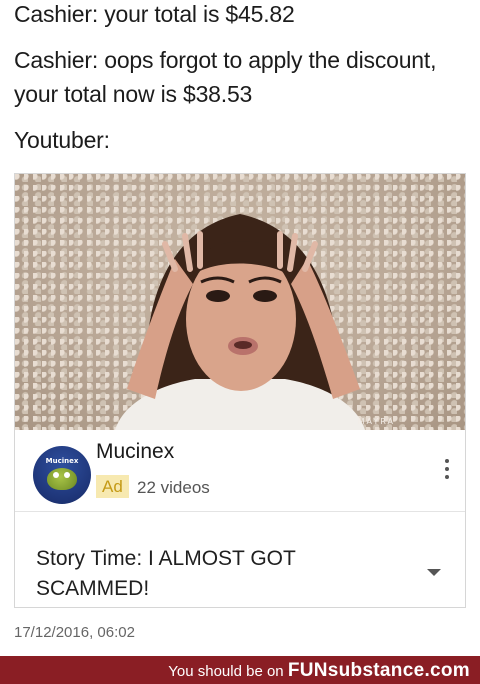 This screenshot has width=480, height=684. I want to click on channel-avatar: Mucinex, so click(62, 475).